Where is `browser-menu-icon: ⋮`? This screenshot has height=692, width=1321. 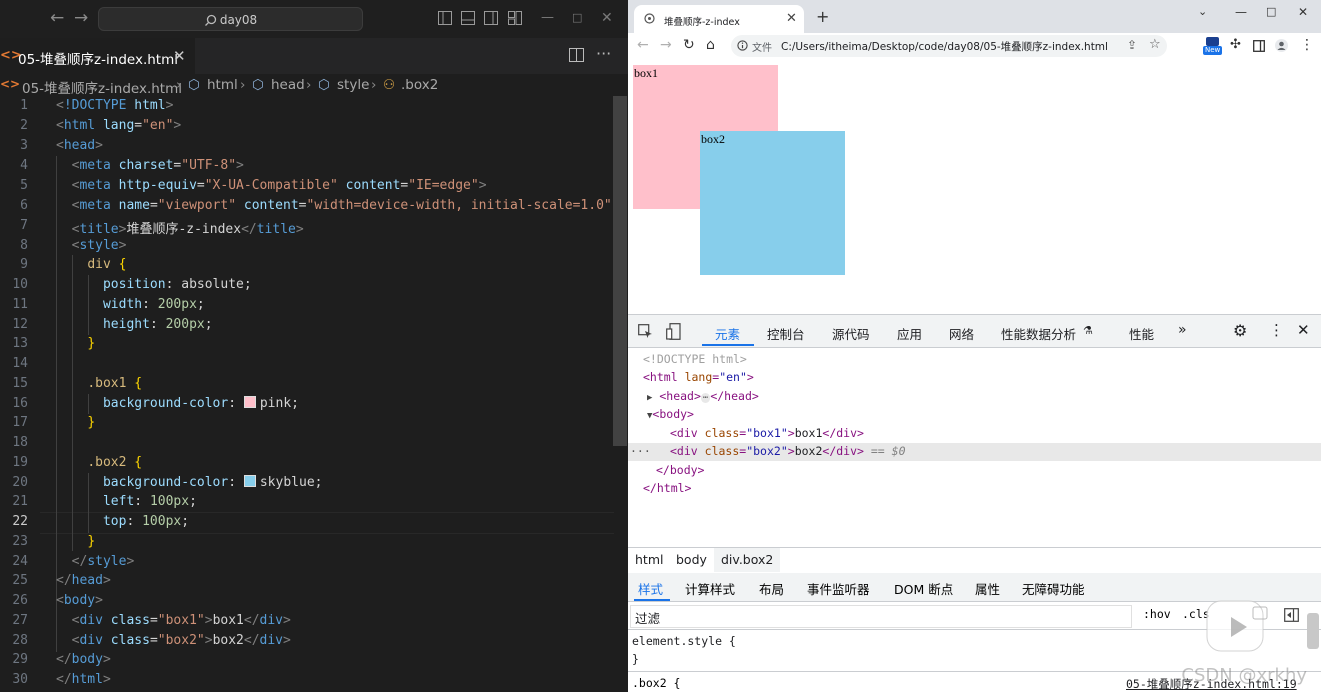 browser-menu-icon: ⋮ is located at coordinates (1307, 45).